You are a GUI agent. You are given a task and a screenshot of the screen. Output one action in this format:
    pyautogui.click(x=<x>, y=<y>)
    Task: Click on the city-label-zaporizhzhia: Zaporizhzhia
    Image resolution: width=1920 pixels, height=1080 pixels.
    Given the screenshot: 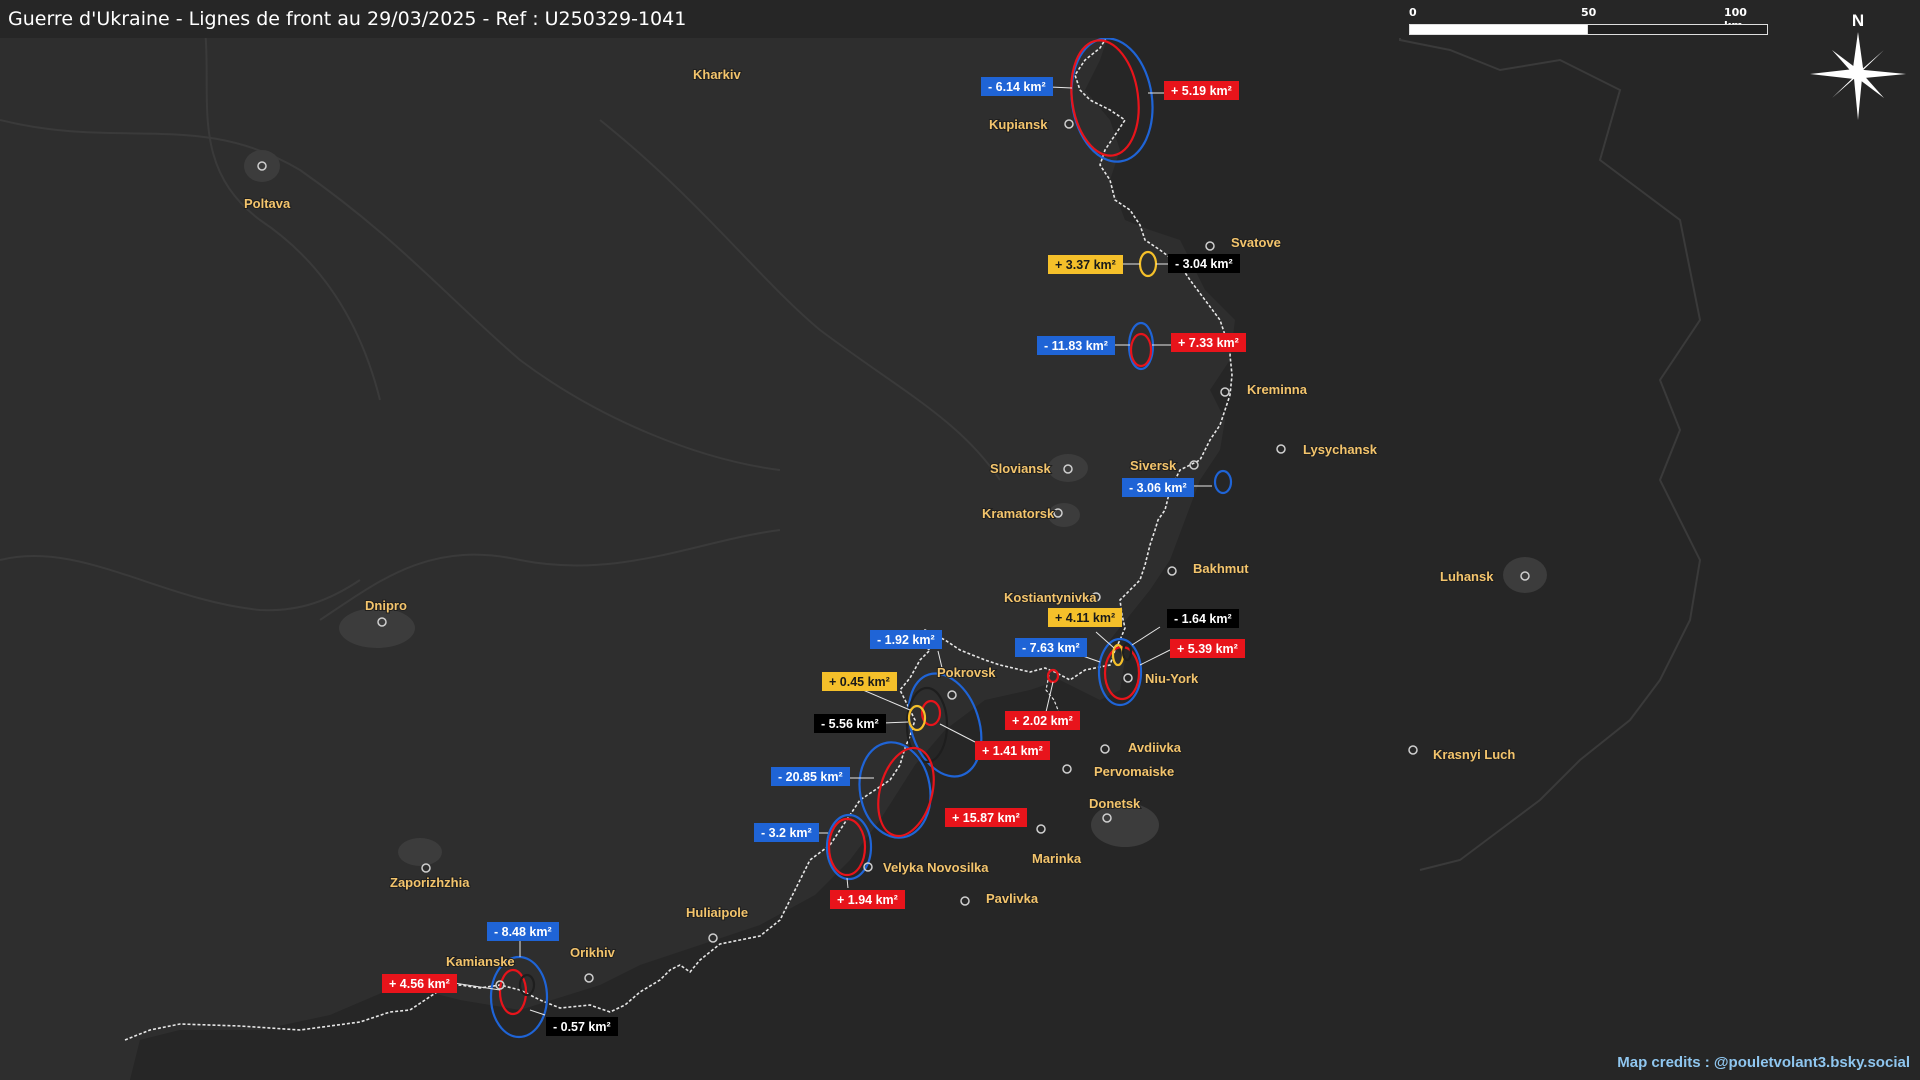 What is the action you would take?
    pyautogui.click(x=430, y=882)
    